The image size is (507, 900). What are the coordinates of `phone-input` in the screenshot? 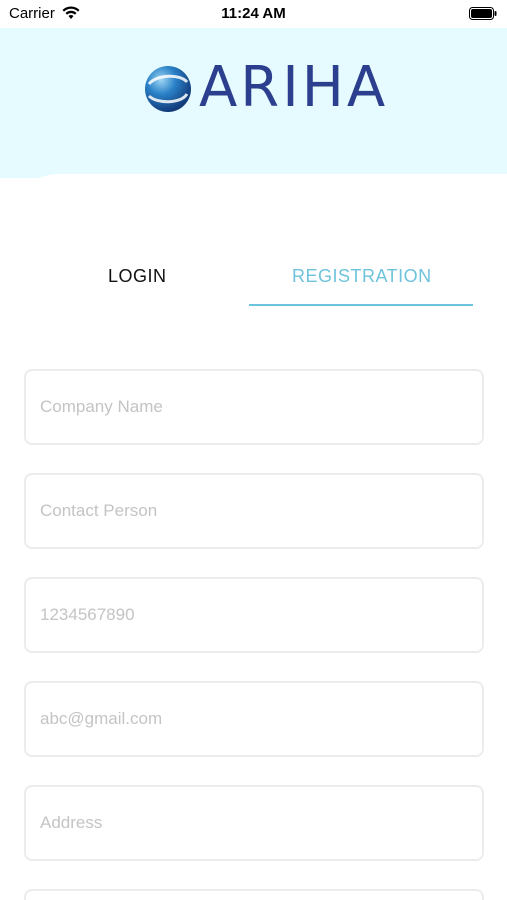 It's located at (255, 615).